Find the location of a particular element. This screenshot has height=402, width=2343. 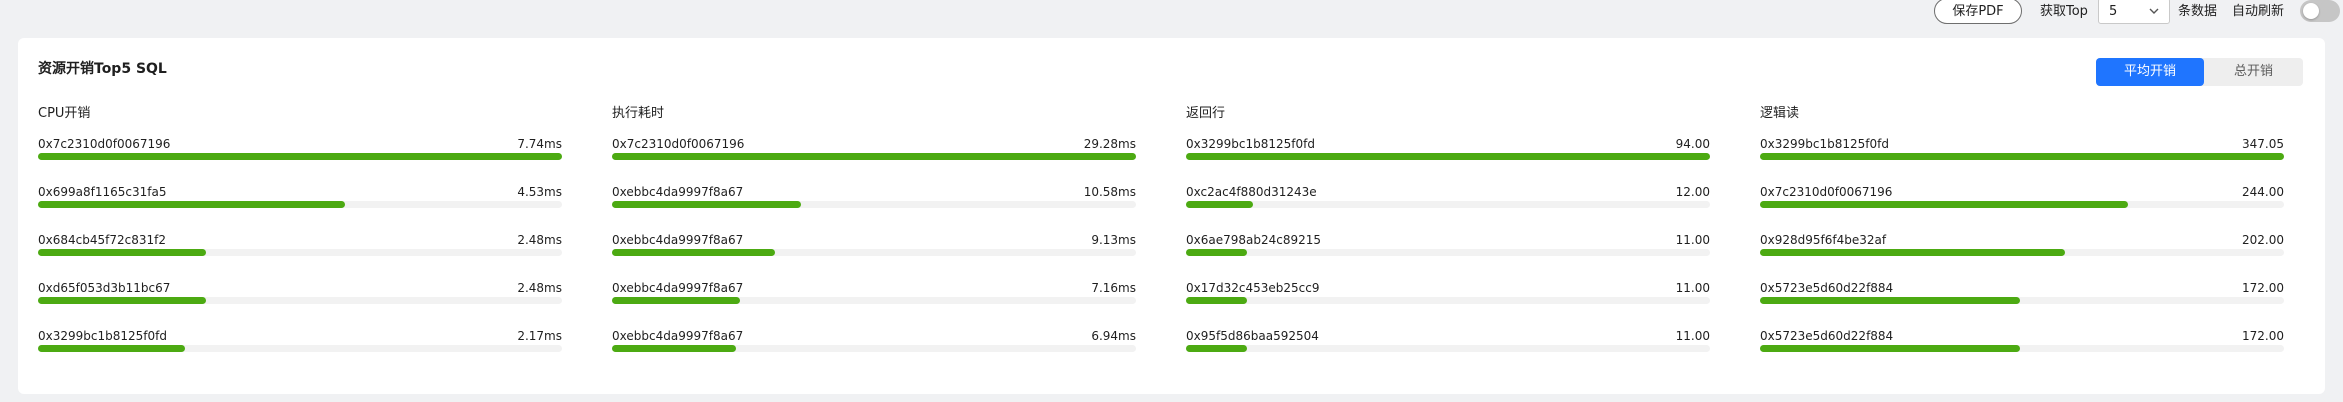

ranking-row: 0x6ae798ab24c89215 11.00 is located at coordinates (1448, 257).